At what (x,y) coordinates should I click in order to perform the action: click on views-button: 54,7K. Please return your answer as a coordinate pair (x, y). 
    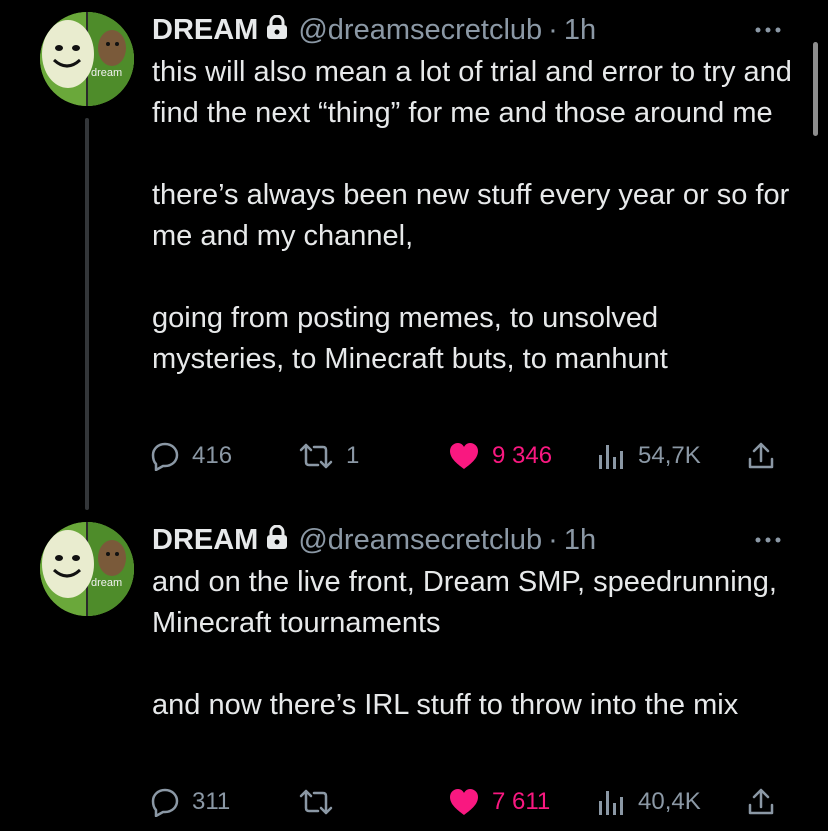
    Looking at the image, I should click on (648, 456).